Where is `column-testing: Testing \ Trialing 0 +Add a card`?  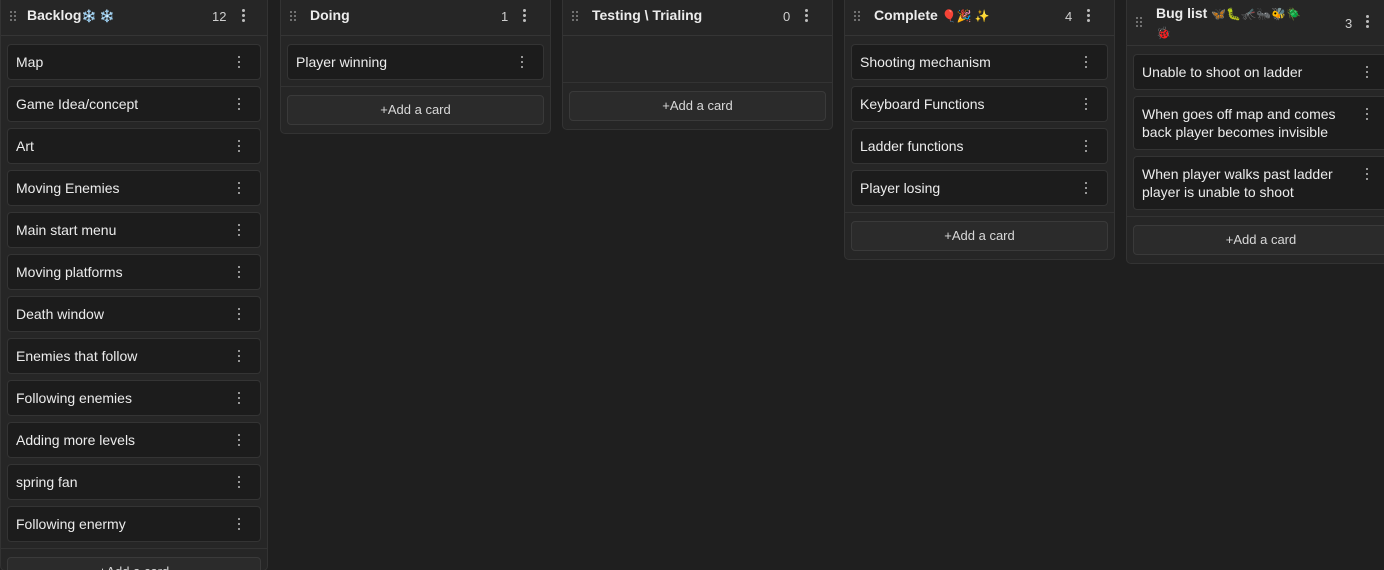 column-testing: Testing \ Trialing 0 +Add a card is located at coordinates (697, 65).